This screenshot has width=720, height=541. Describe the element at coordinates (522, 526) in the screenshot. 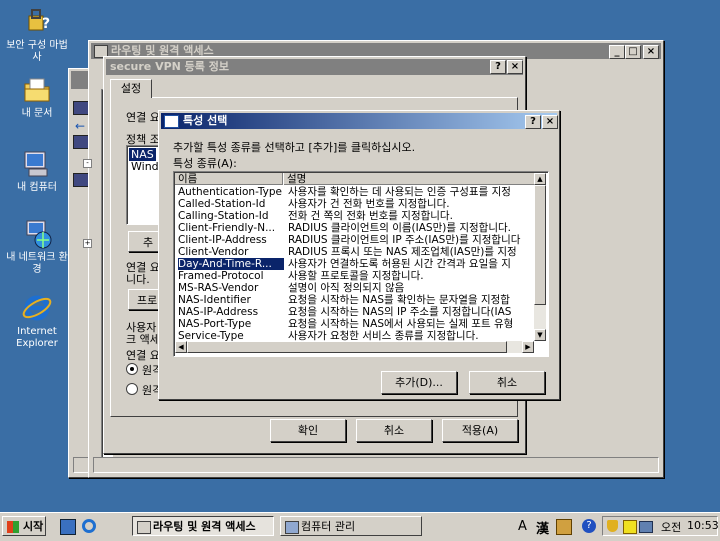

I see `ime-english-indicator: A` at that location.